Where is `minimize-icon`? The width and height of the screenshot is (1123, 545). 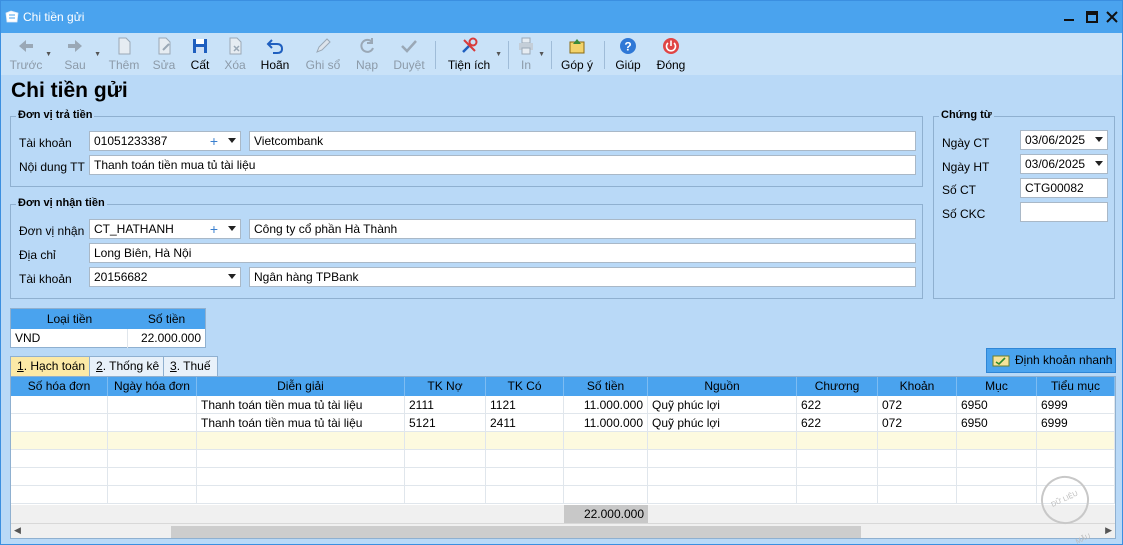 minimize-icon is located at coordinates (1069, 17).